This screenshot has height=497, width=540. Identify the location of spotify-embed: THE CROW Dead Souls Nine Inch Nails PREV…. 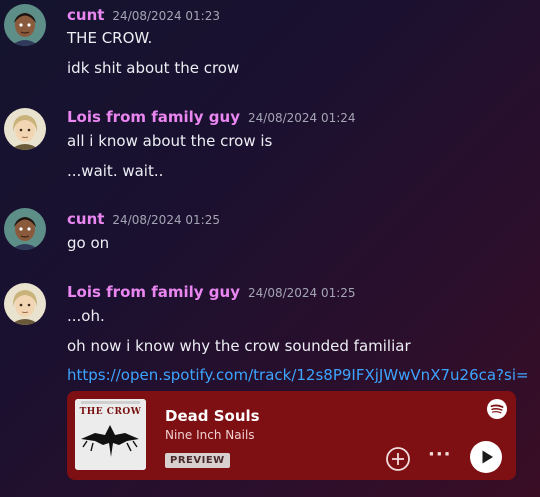
(291, 435).